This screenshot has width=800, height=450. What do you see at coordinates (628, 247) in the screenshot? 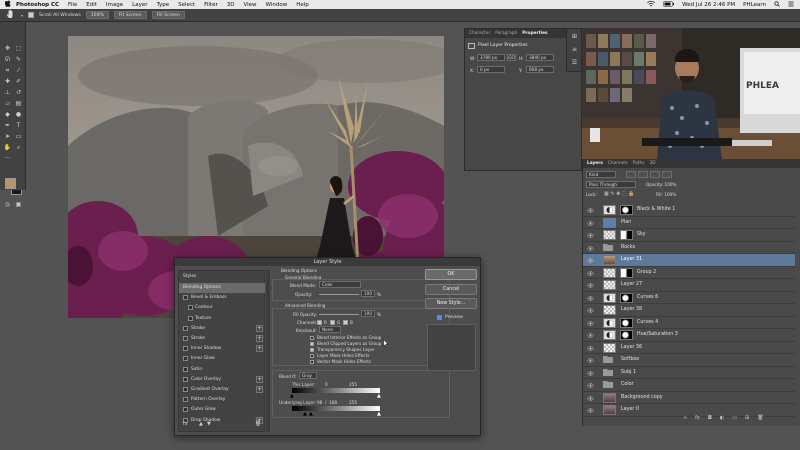
I see `layer-name: Rocks` at bounding box center [628, 247].